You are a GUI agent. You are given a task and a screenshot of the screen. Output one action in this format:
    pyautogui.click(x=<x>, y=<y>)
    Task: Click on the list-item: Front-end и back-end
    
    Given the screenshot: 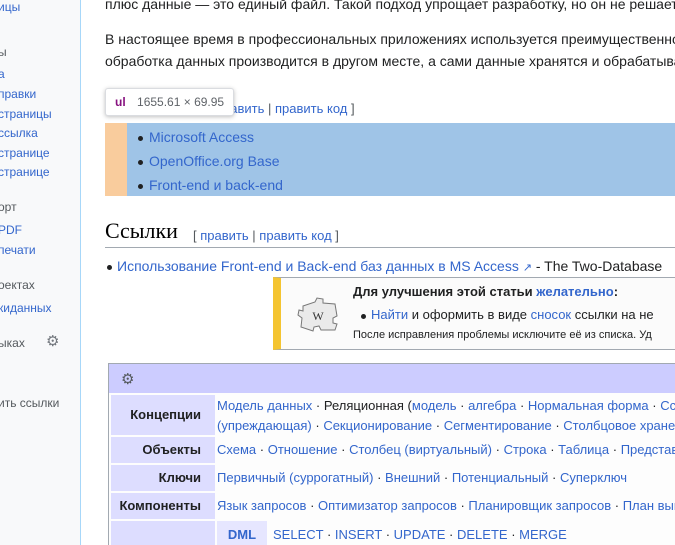 What is the action you would take?
    pyautogui.click(x=210, y=185)
    